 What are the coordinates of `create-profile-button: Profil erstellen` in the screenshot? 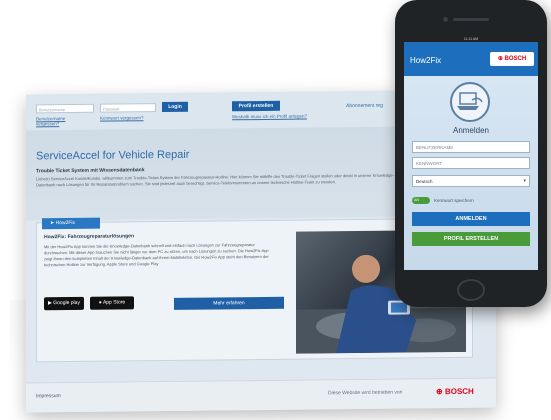 It's located at (256, 106).